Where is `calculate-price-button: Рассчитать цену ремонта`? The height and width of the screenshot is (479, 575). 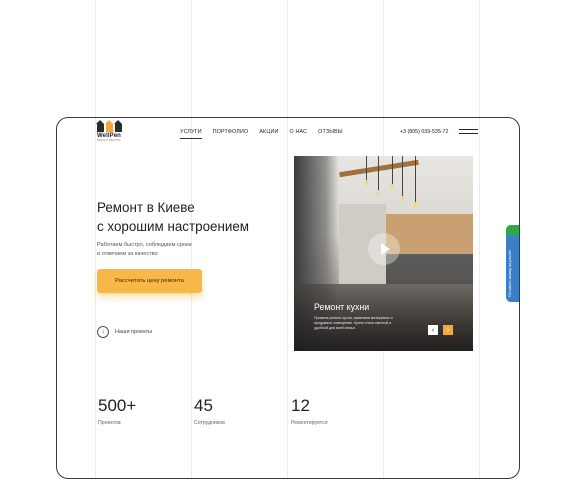 calculate-price-button: Рассчитать цену ремонта is located at coordinates (149, 281).